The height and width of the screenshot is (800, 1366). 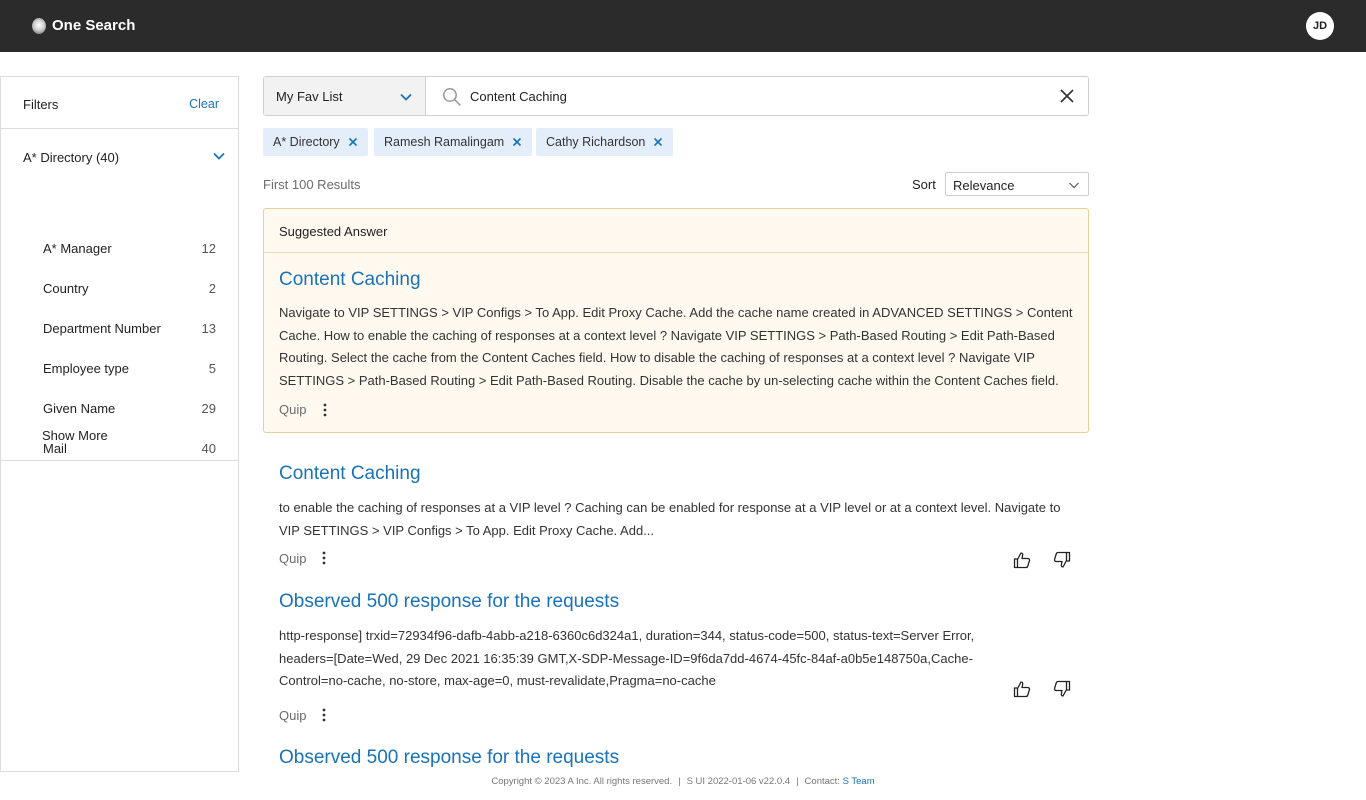 What do you see at coordinates (333, 231) in the screenshot?
I see `suggested-answer-label: Suggested Answer` at bounding box center [333, 231].